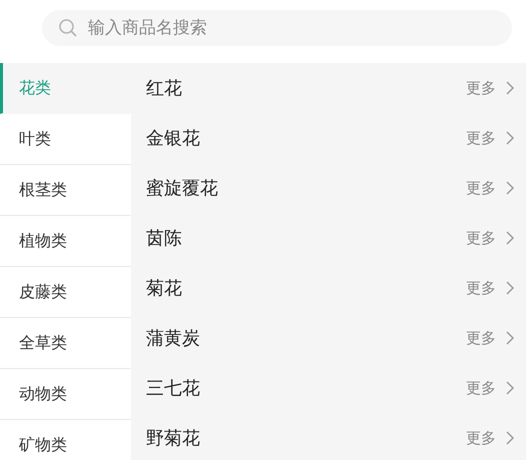  What do you see at coordinates (182, 188) in the screenshot?
I see `product-name: 蜜旋覆花` at bounding box center [182, 188].